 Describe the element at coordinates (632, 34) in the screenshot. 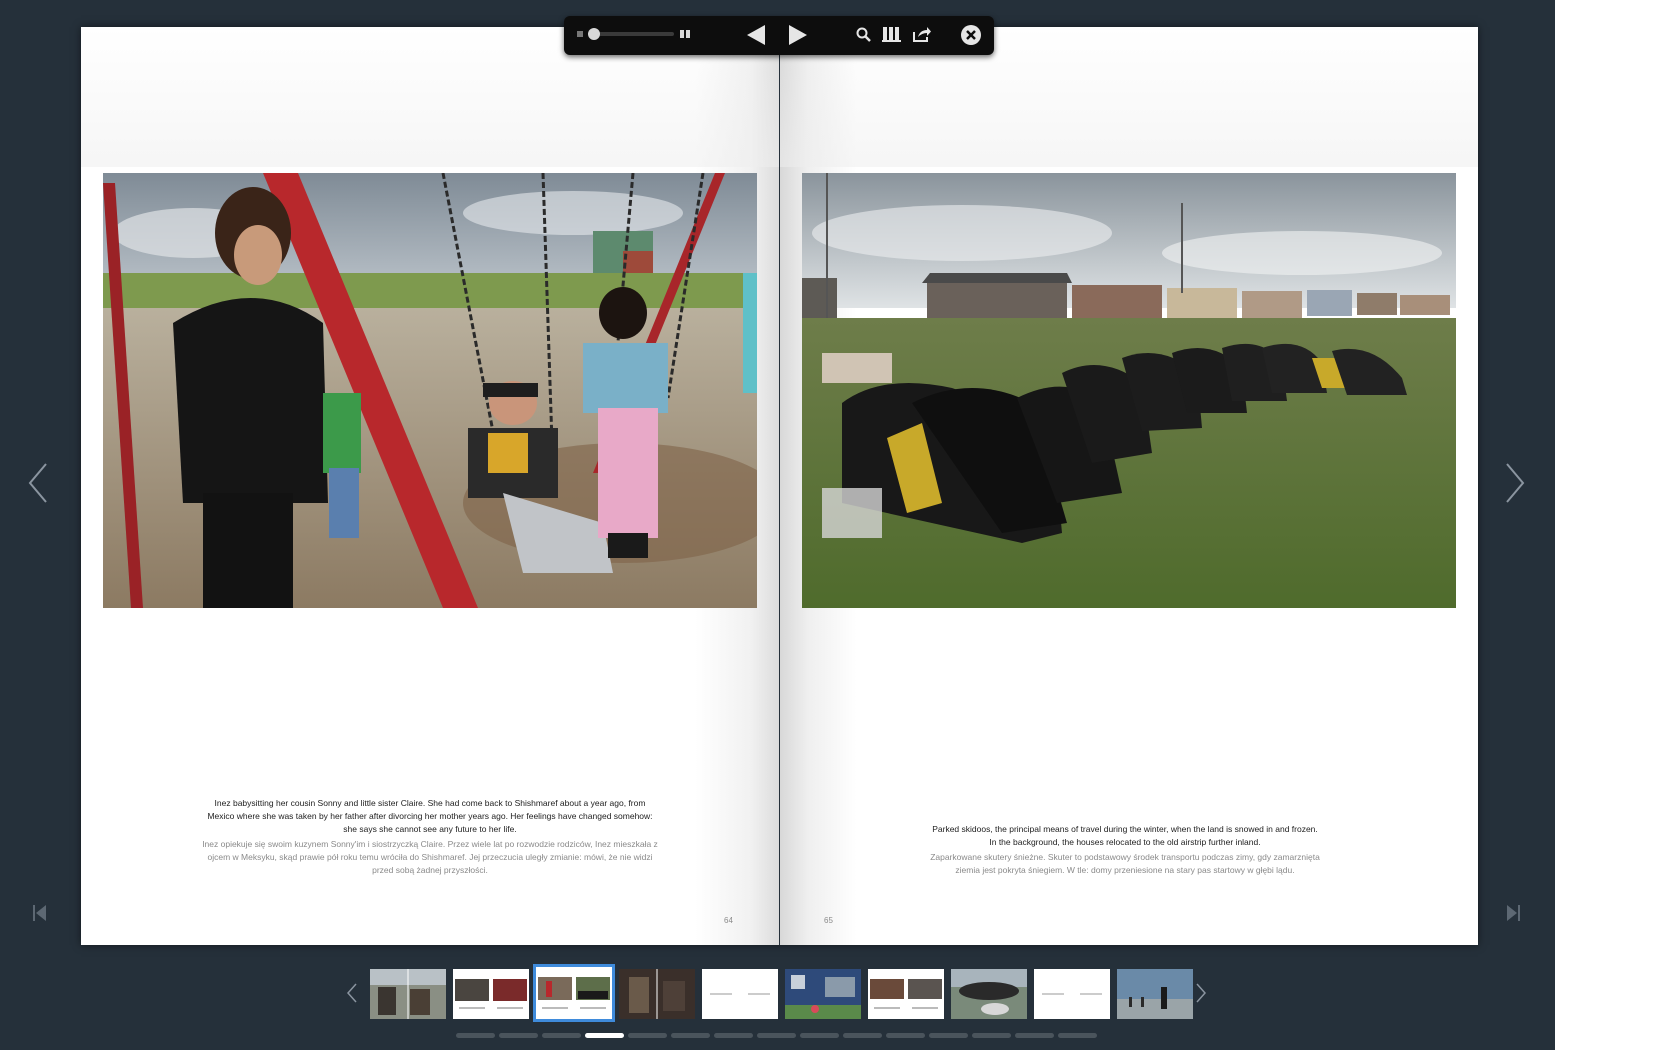

I see `zoom-slider` at that location.